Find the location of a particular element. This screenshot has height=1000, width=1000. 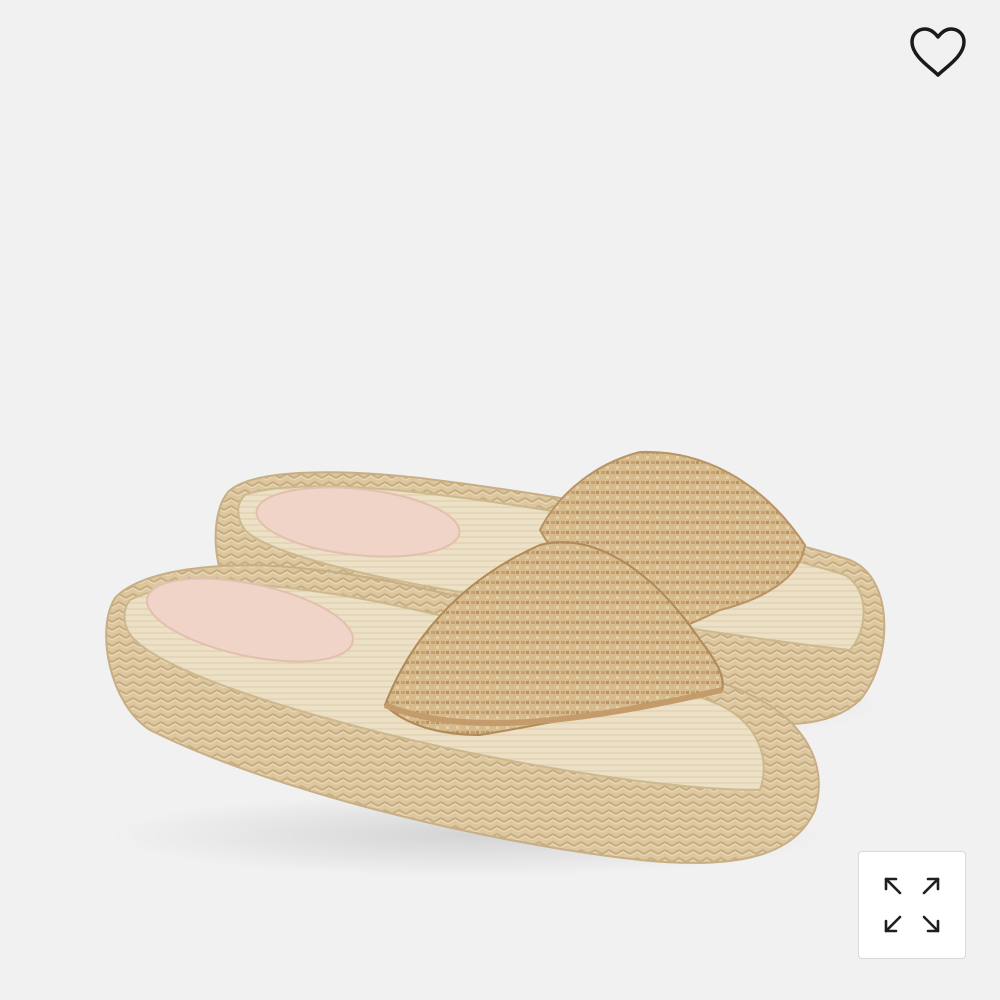

expand-image-button is located at coordinates (912, 905).